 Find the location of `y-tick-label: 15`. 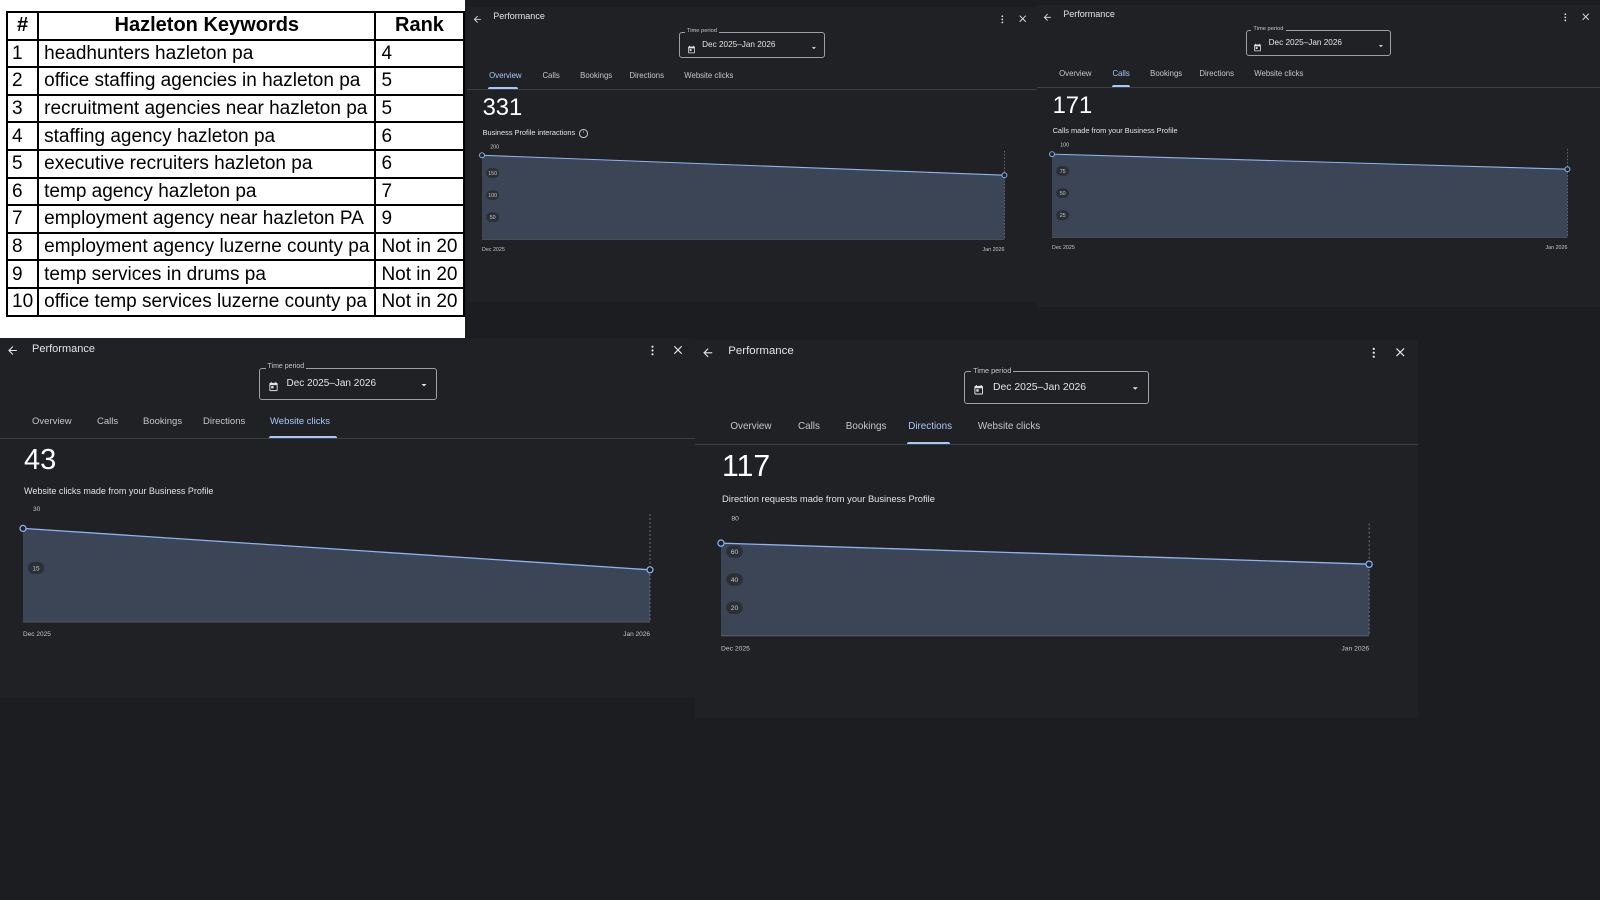

y-tick-label: 15 is located at coordinates (36, 568).